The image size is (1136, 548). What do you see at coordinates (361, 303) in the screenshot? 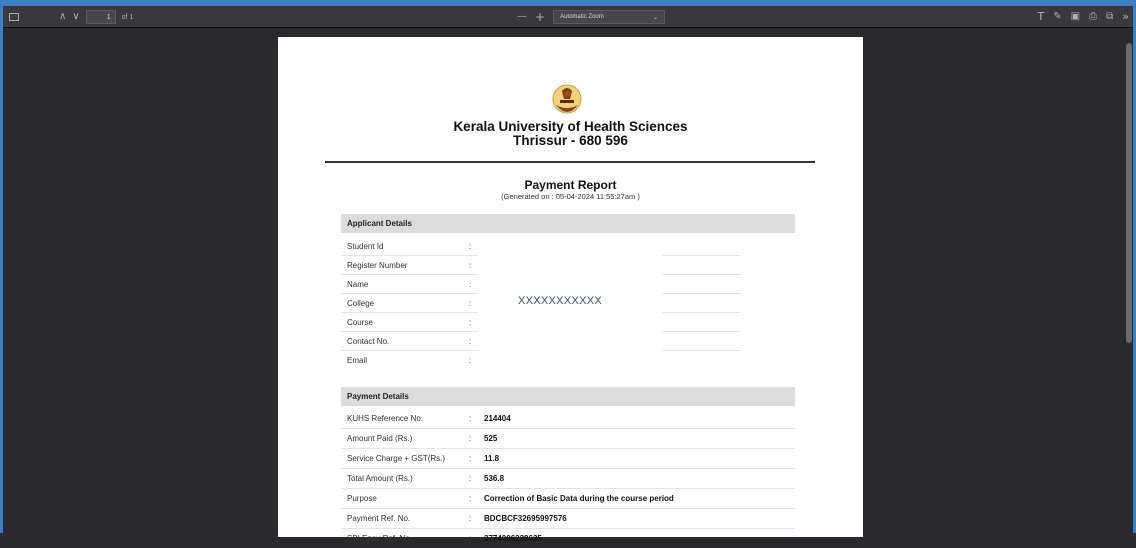
I see `field-label: College` at bounding box center [361, 303].